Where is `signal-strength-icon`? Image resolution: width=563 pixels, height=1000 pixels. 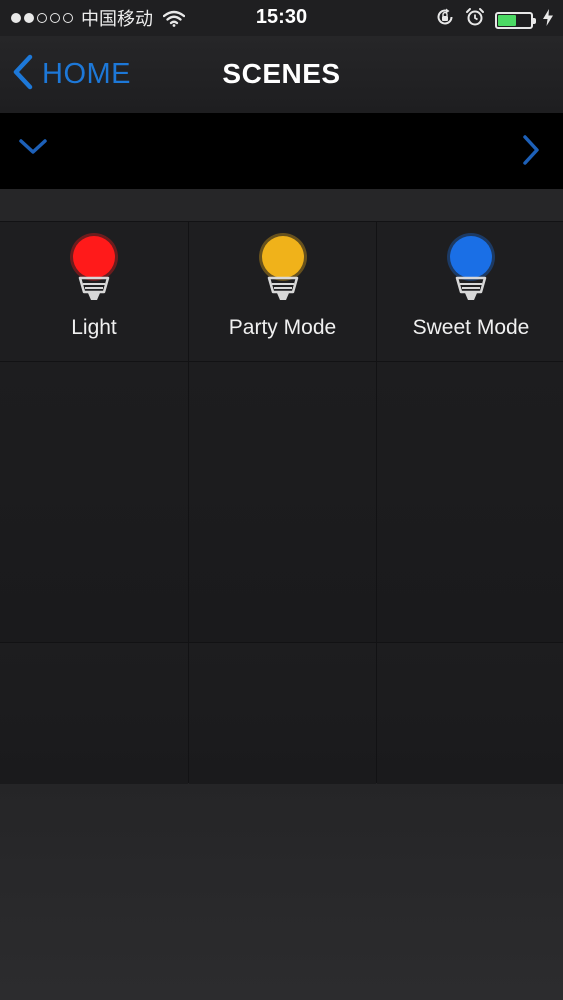
signal-strength-icon is located at coordinates (42, 18).